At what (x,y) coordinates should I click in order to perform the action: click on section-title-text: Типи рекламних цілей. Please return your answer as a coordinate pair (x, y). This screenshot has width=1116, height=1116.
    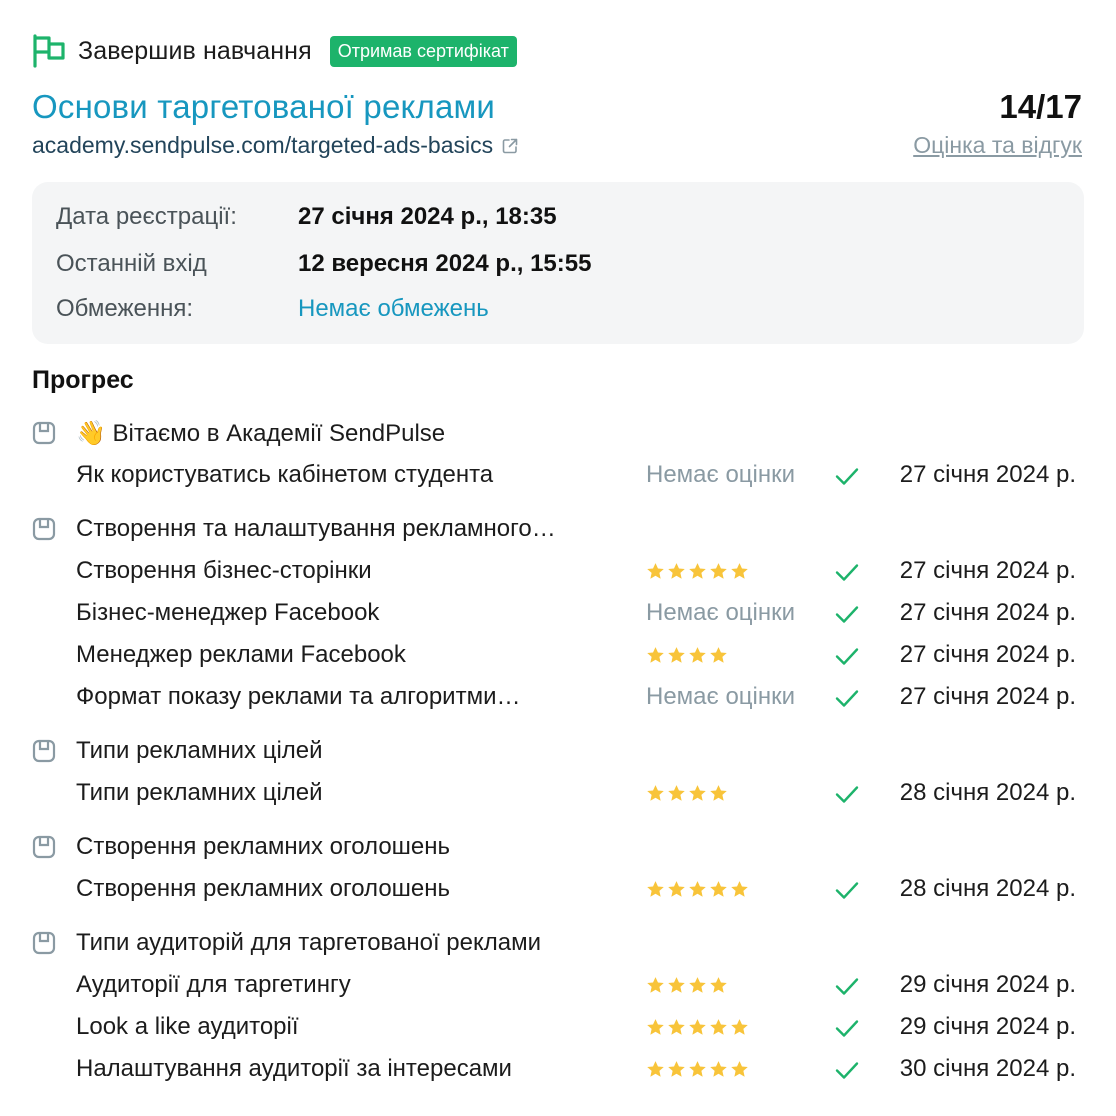
    Looking at the image, I should click on (199, 750).